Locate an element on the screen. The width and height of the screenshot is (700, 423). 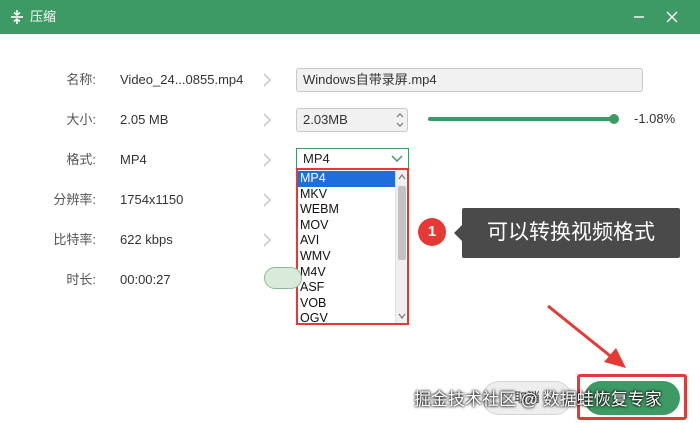
format-dropdown: MP4 MKV WEBM MOV AVI WMV M4V ASF VOB OGV is located at coordinates (352, 246).